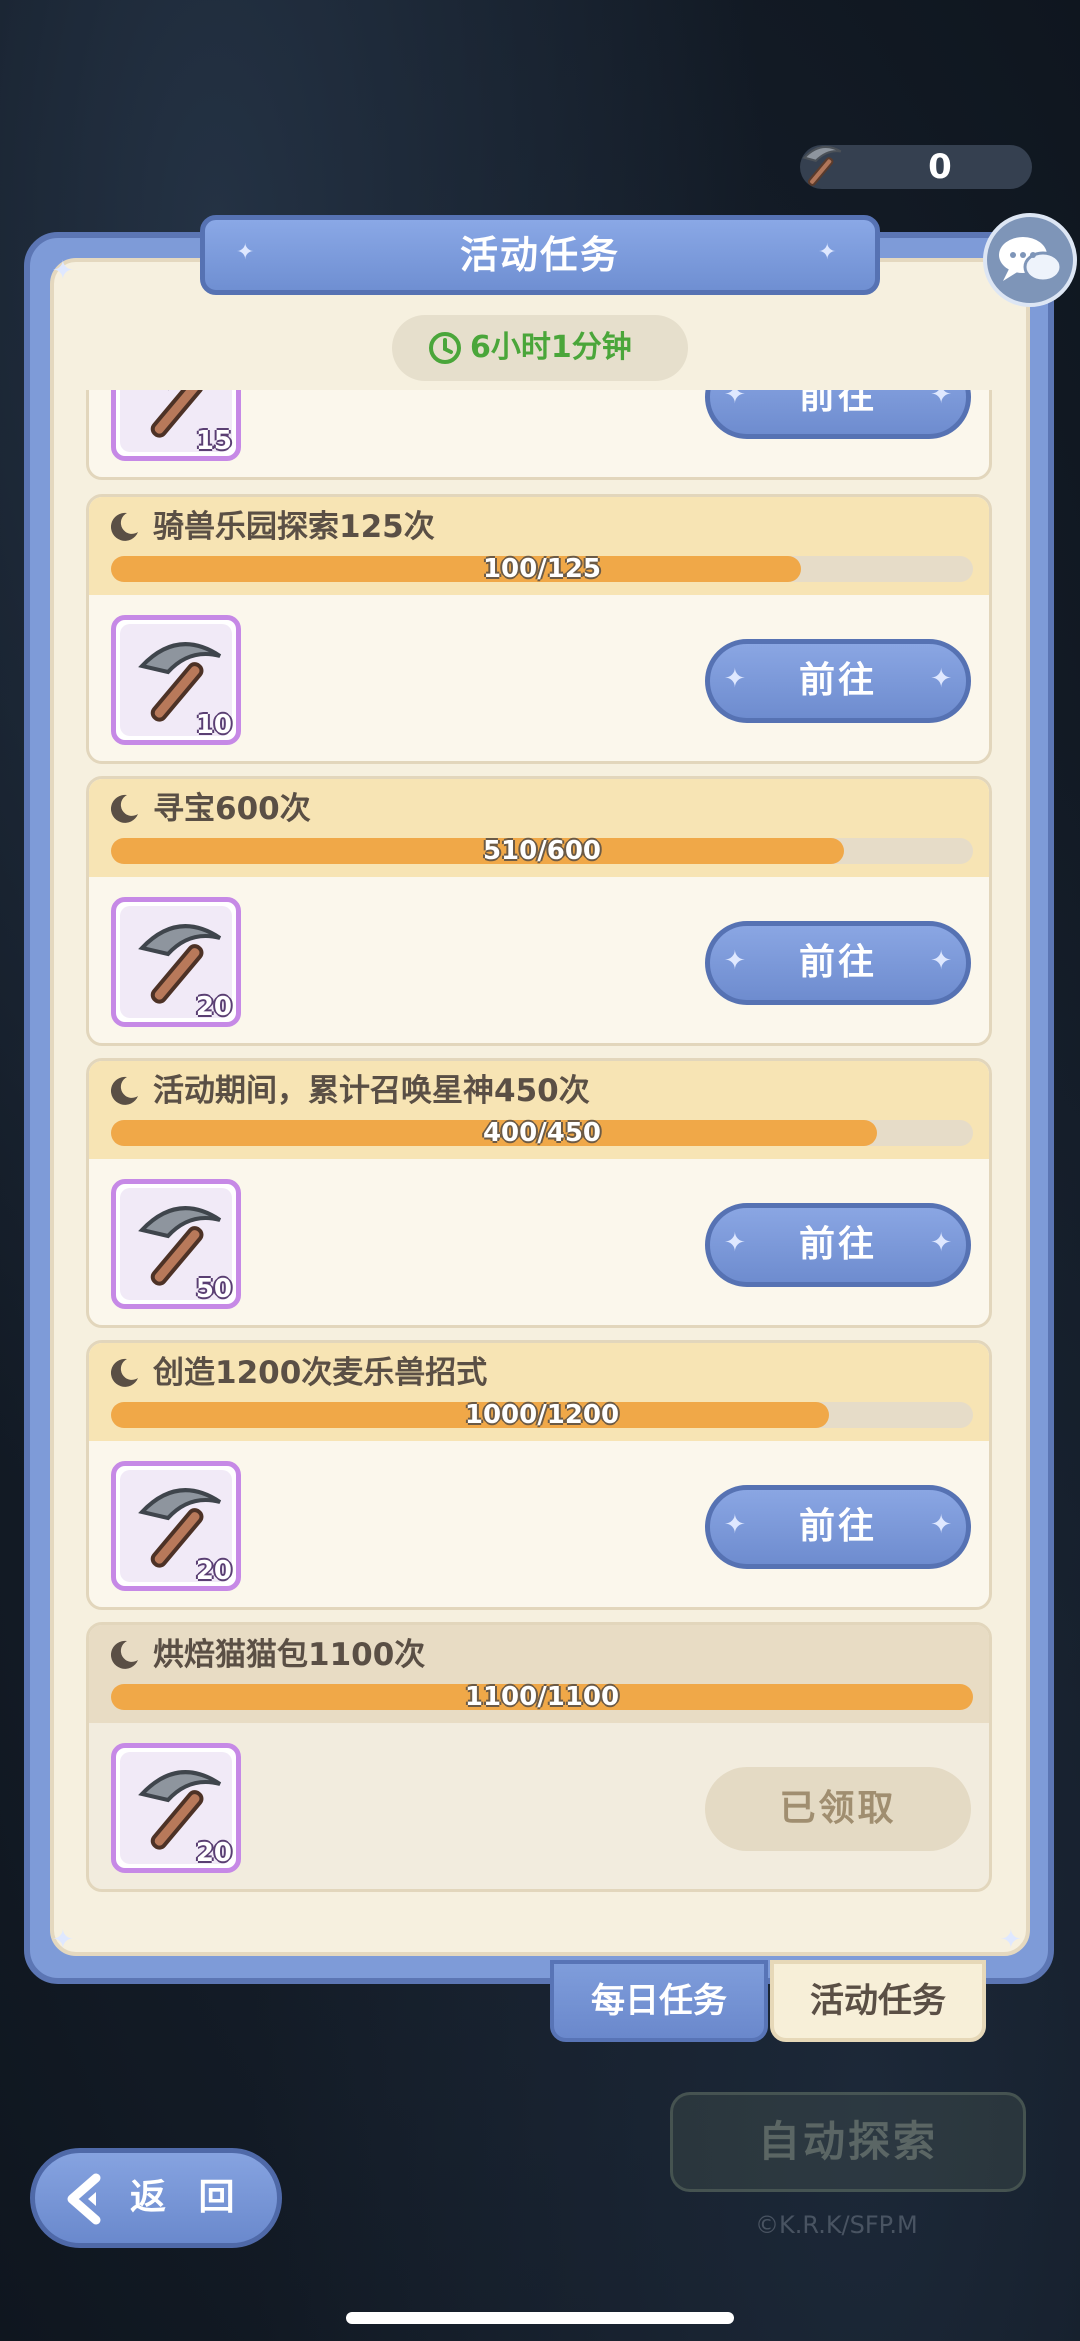  I want to click on claimed-button-label: 已领取, so click(838, 1808).